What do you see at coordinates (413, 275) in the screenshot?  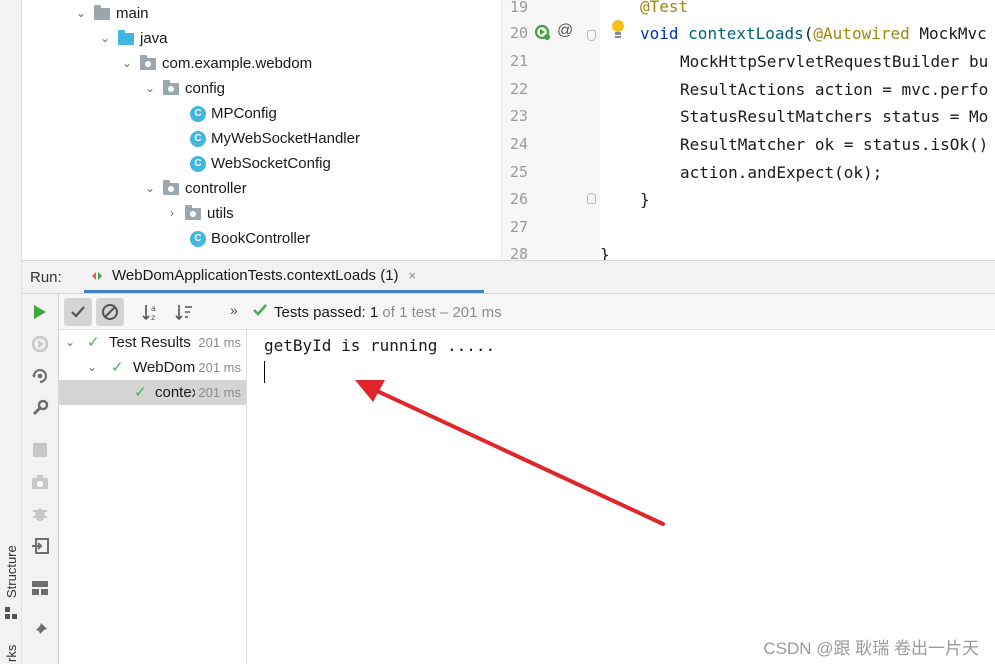 I see `close-icon: ×` at bounding box center [413, 275].